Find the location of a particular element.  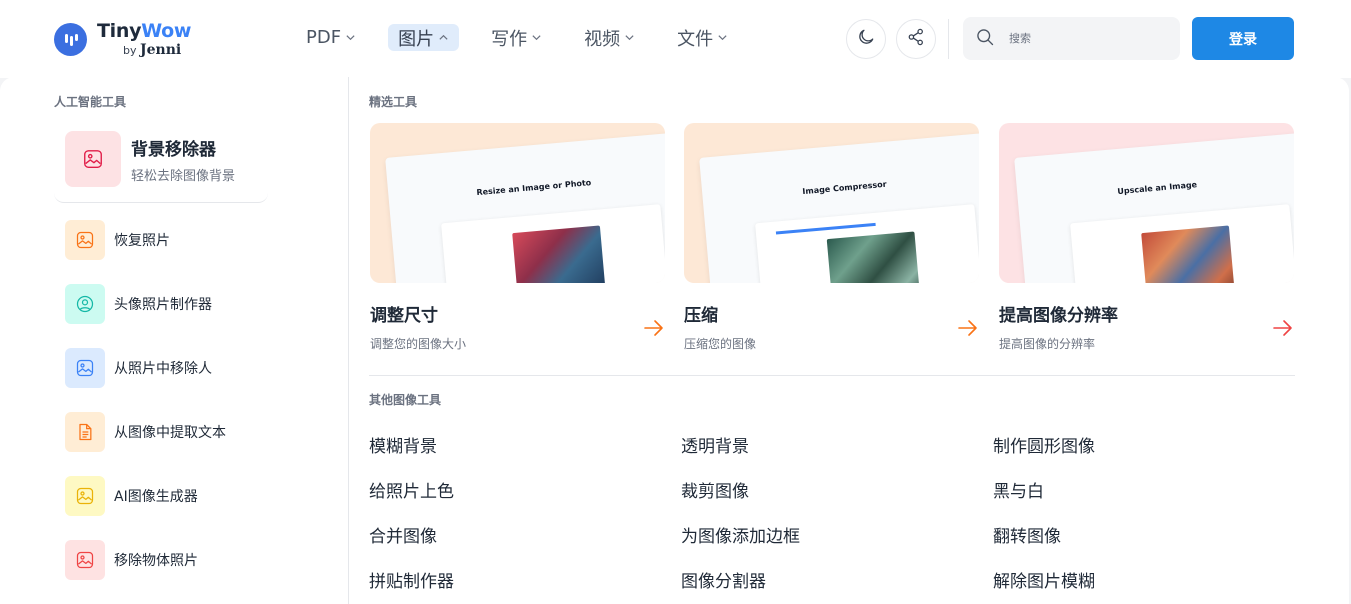

card-subtitle: 调整您的图像大小 is located at coordinates (418, 344).